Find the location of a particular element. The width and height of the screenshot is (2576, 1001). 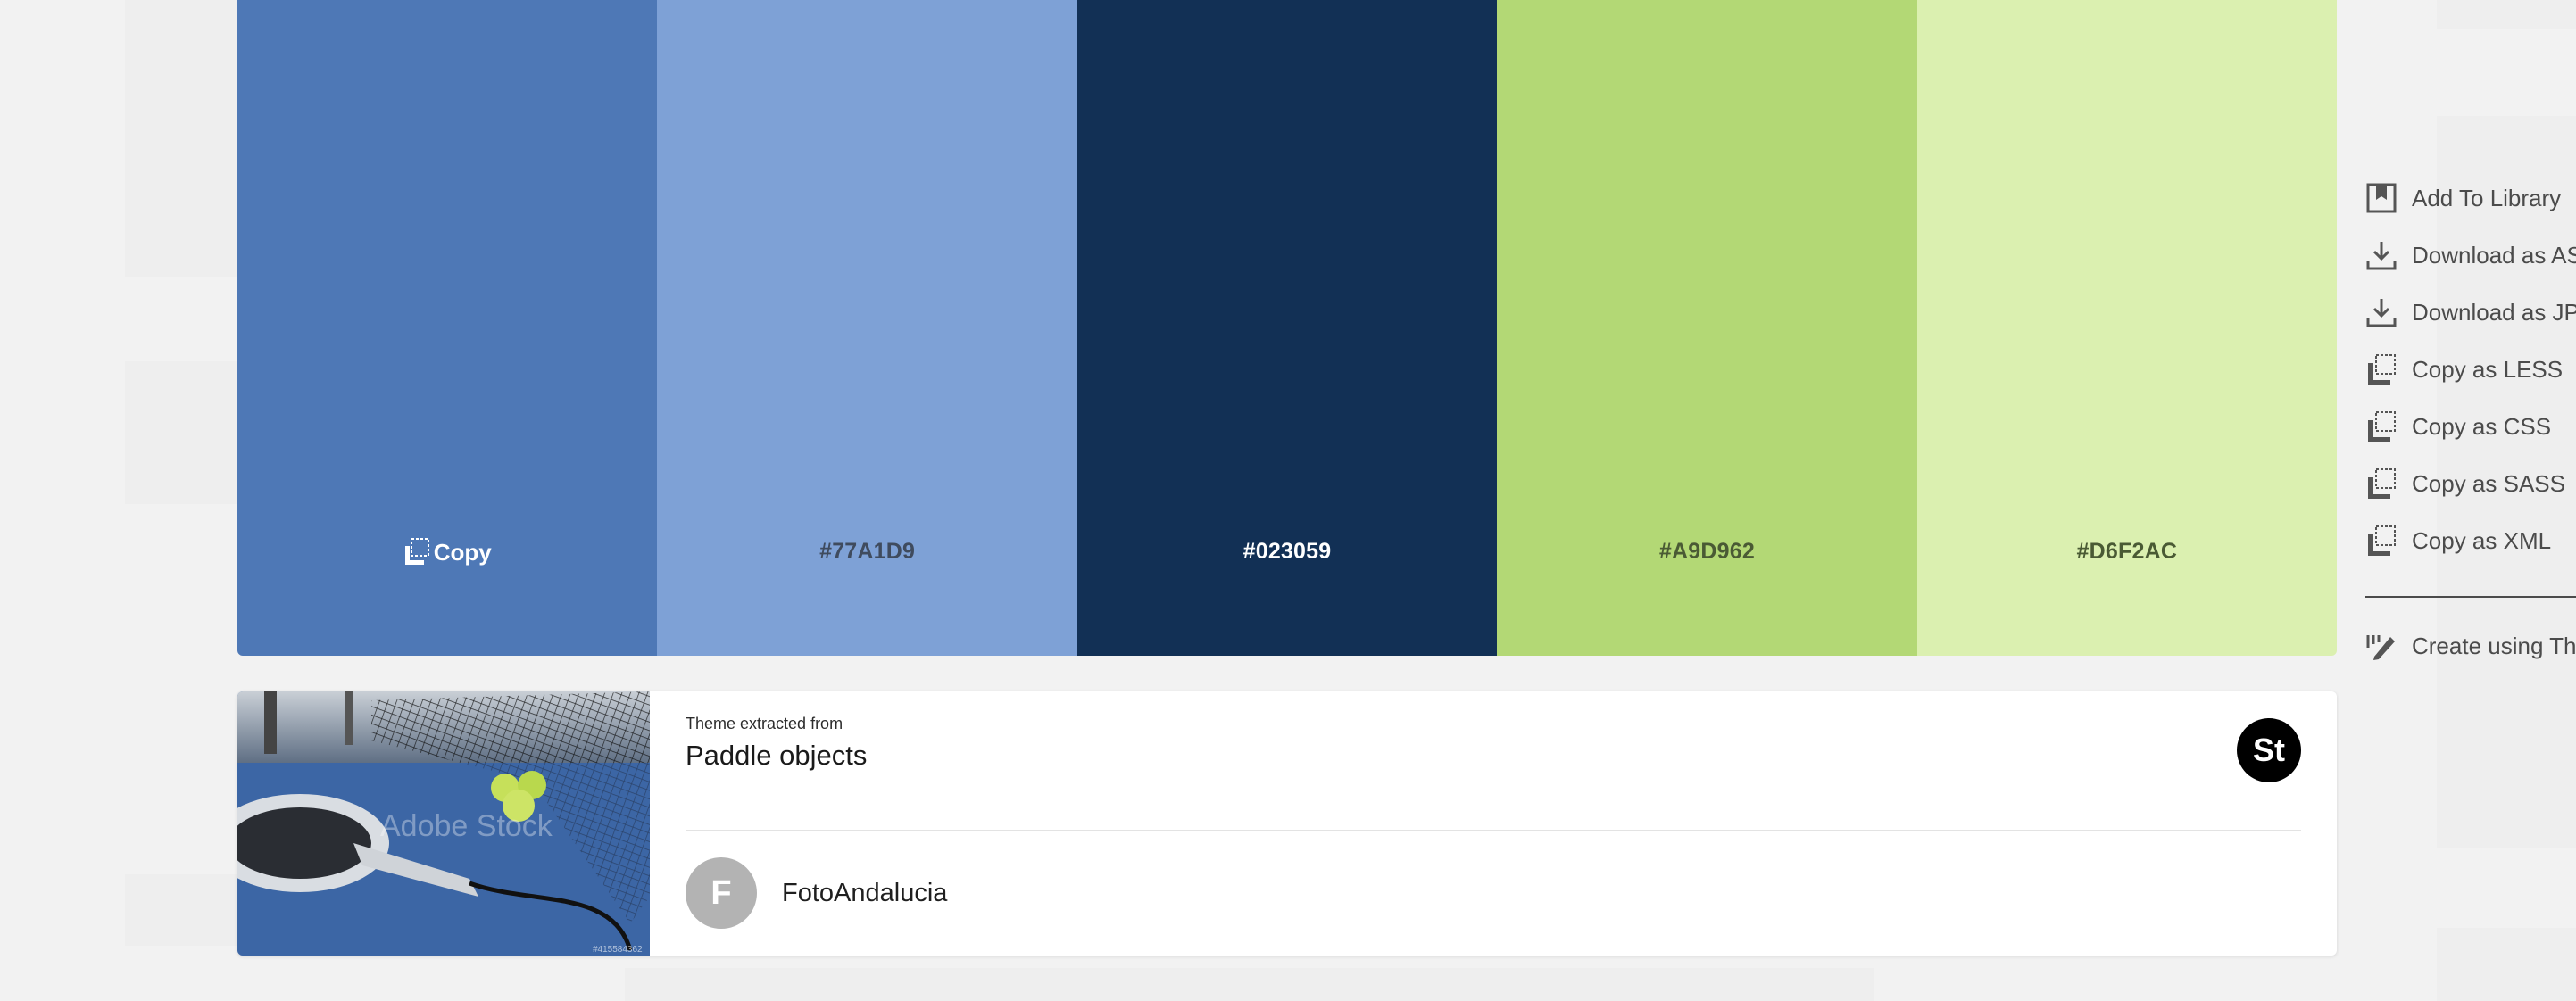

author-name: FotoAndalucia is located at coordinates (865, 894).